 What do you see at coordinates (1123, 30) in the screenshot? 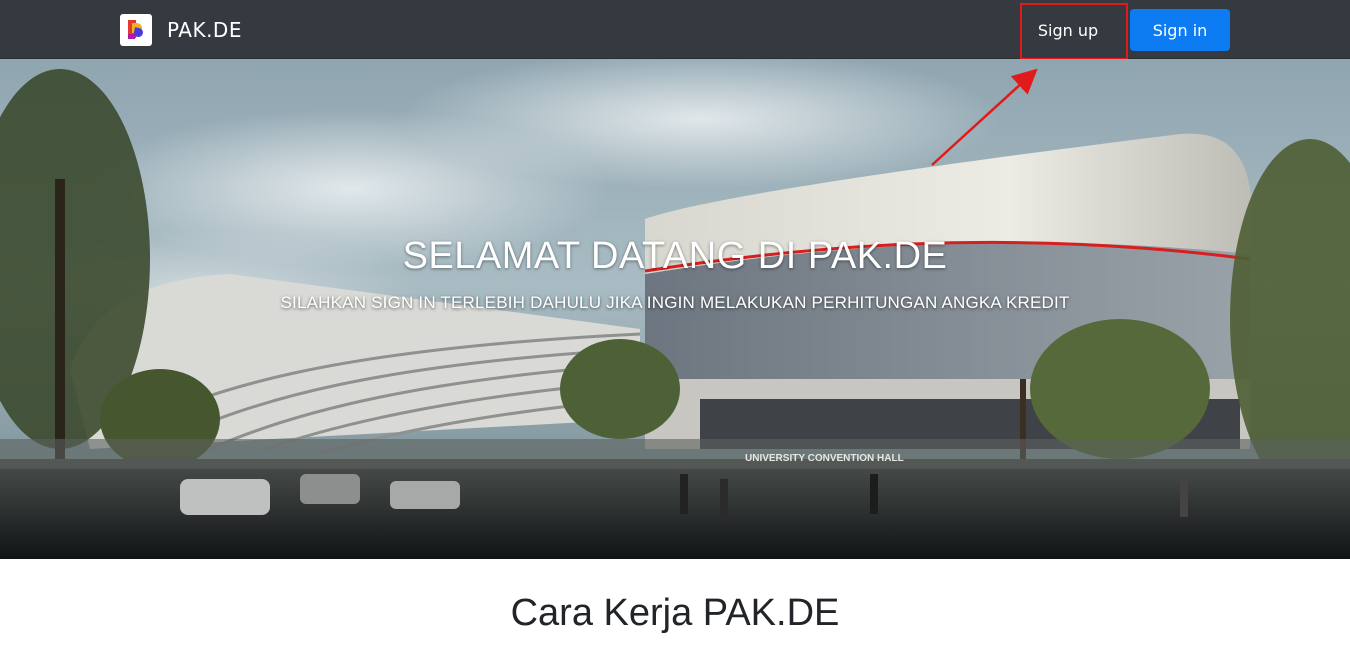
I see `nav-actions: Sign up Sign in` at bounding box center [1123, 30].